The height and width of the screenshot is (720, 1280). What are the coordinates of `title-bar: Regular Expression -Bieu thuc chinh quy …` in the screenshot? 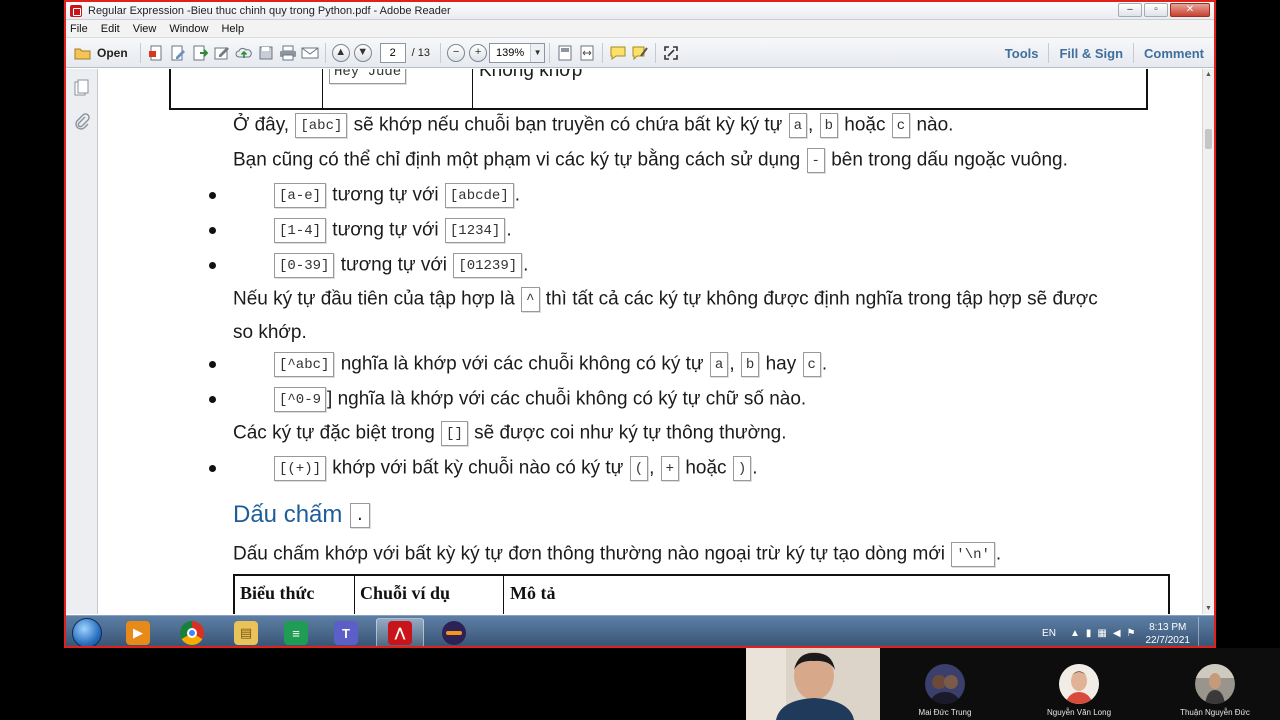 It's located at (640, 11).